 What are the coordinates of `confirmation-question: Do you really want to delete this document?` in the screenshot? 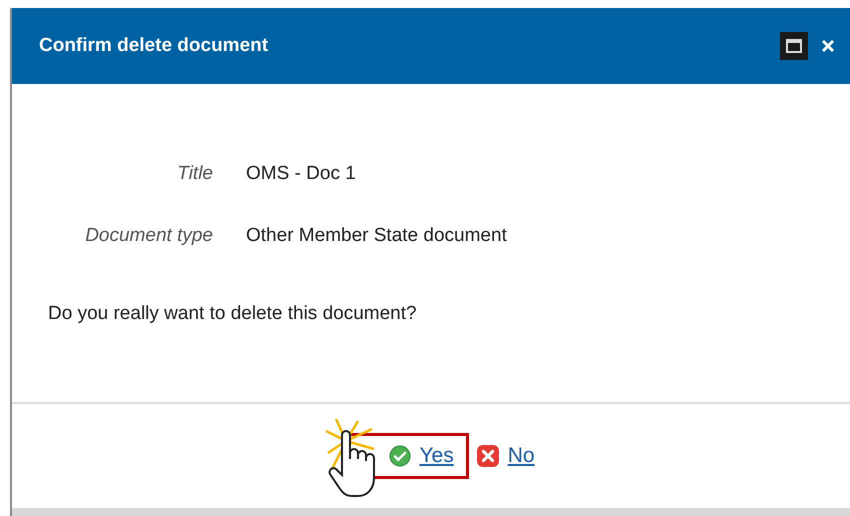 It's located at (233, 314).